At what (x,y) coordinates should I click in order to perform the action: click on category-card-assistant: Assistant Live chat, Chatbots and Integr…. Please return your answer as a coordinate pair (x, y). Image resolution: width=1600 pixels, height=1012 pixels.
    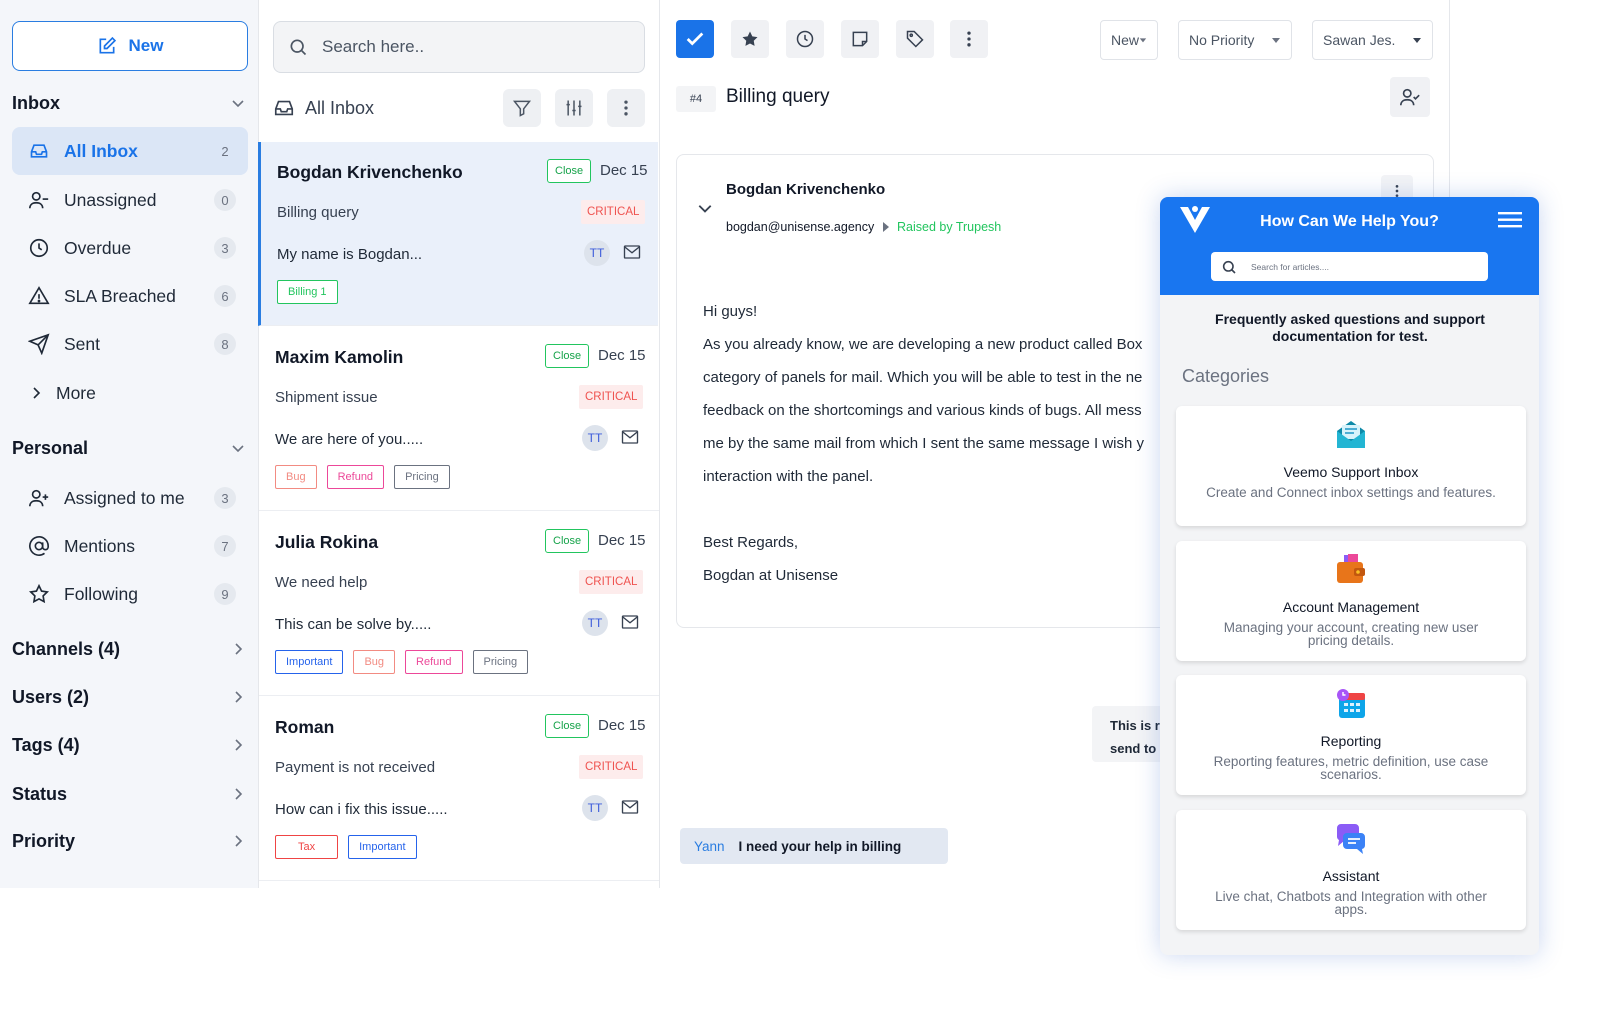
    Looking at the image, I should click on (1351, 870).